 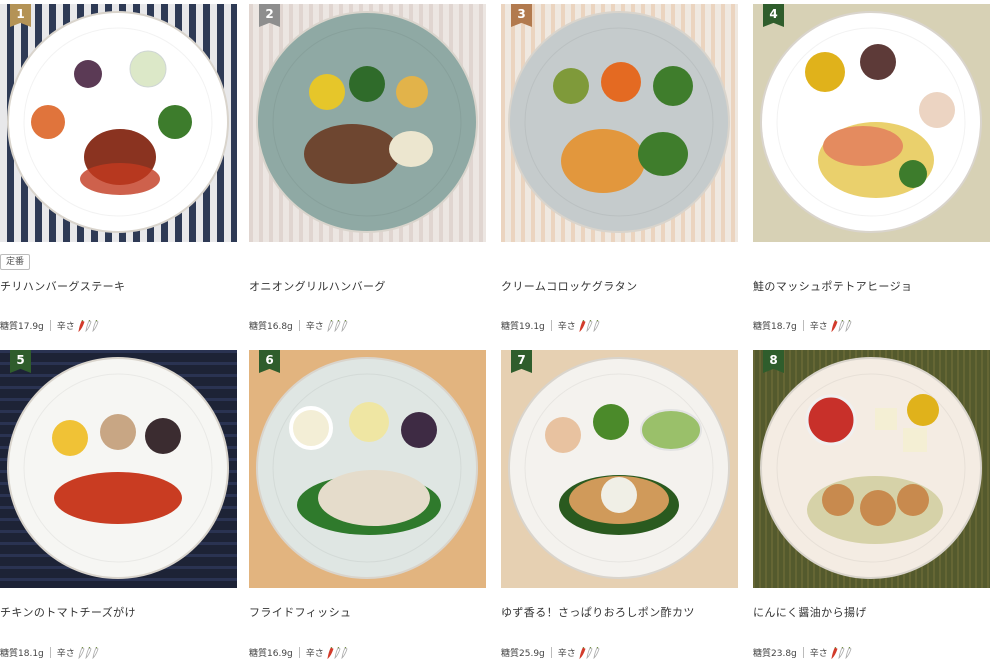 I want to click on carb-value: 糖質19.1g, so click(x=523, y=327).